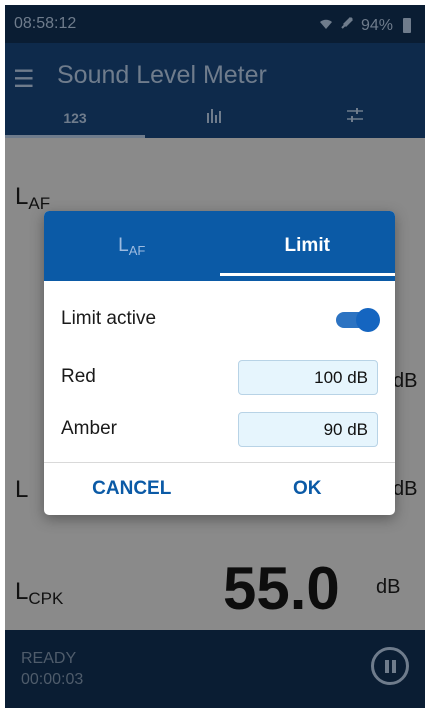  Describe the element at coordinates (89, 428) in the screenshot. I see `amber-label: Amber` at that location.